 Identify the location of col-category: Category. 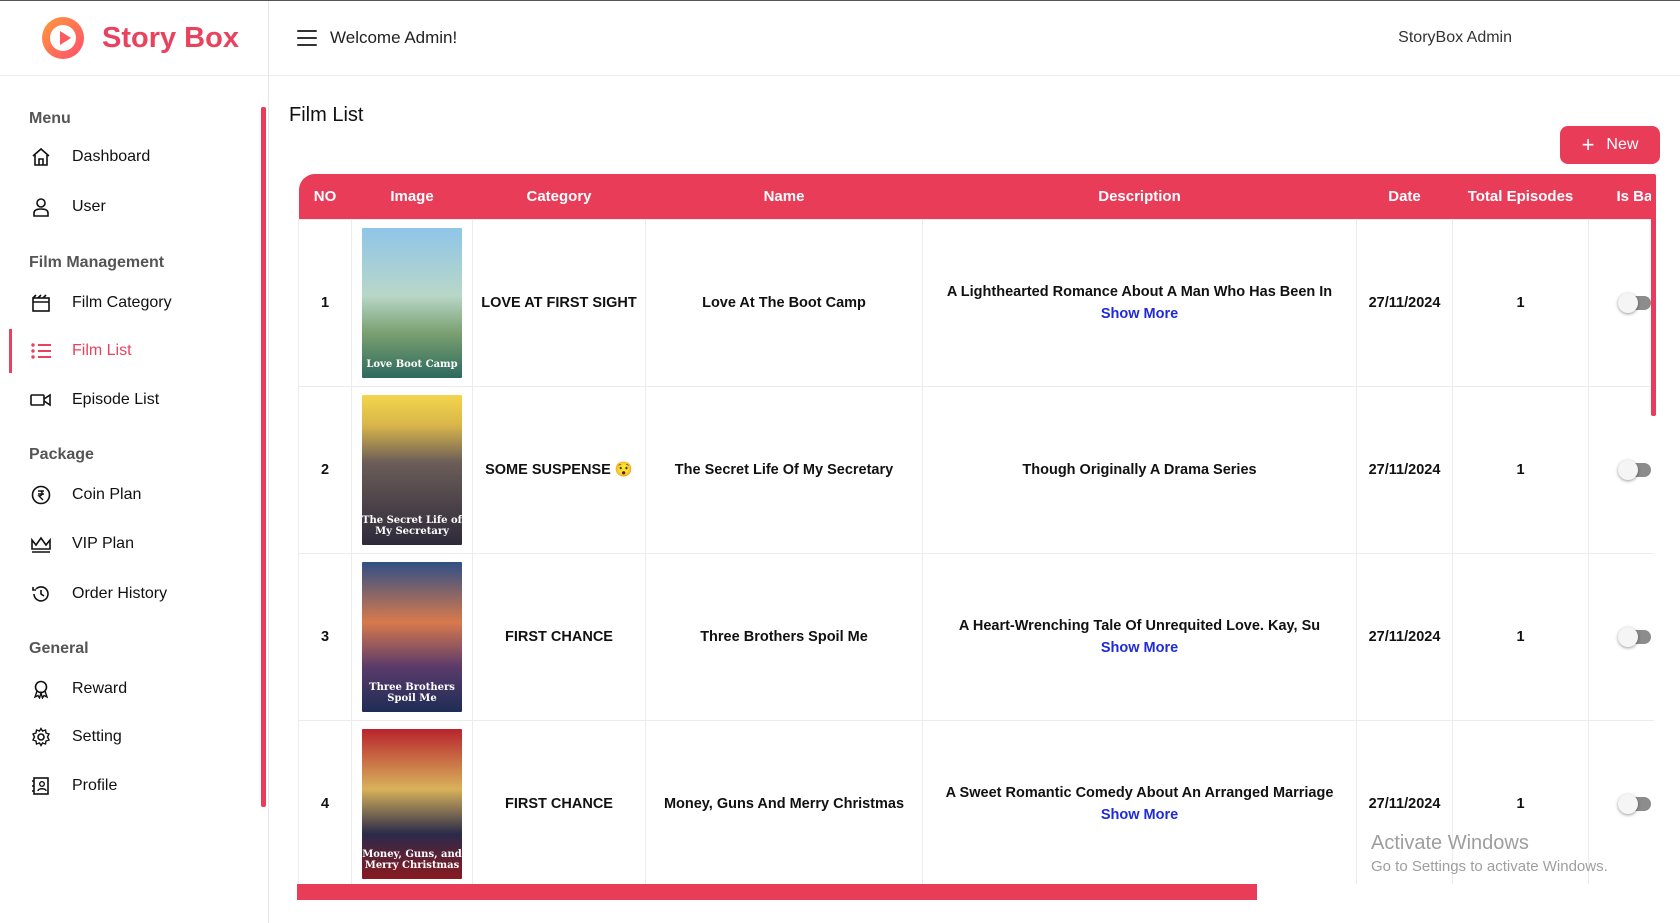
(559, 196).